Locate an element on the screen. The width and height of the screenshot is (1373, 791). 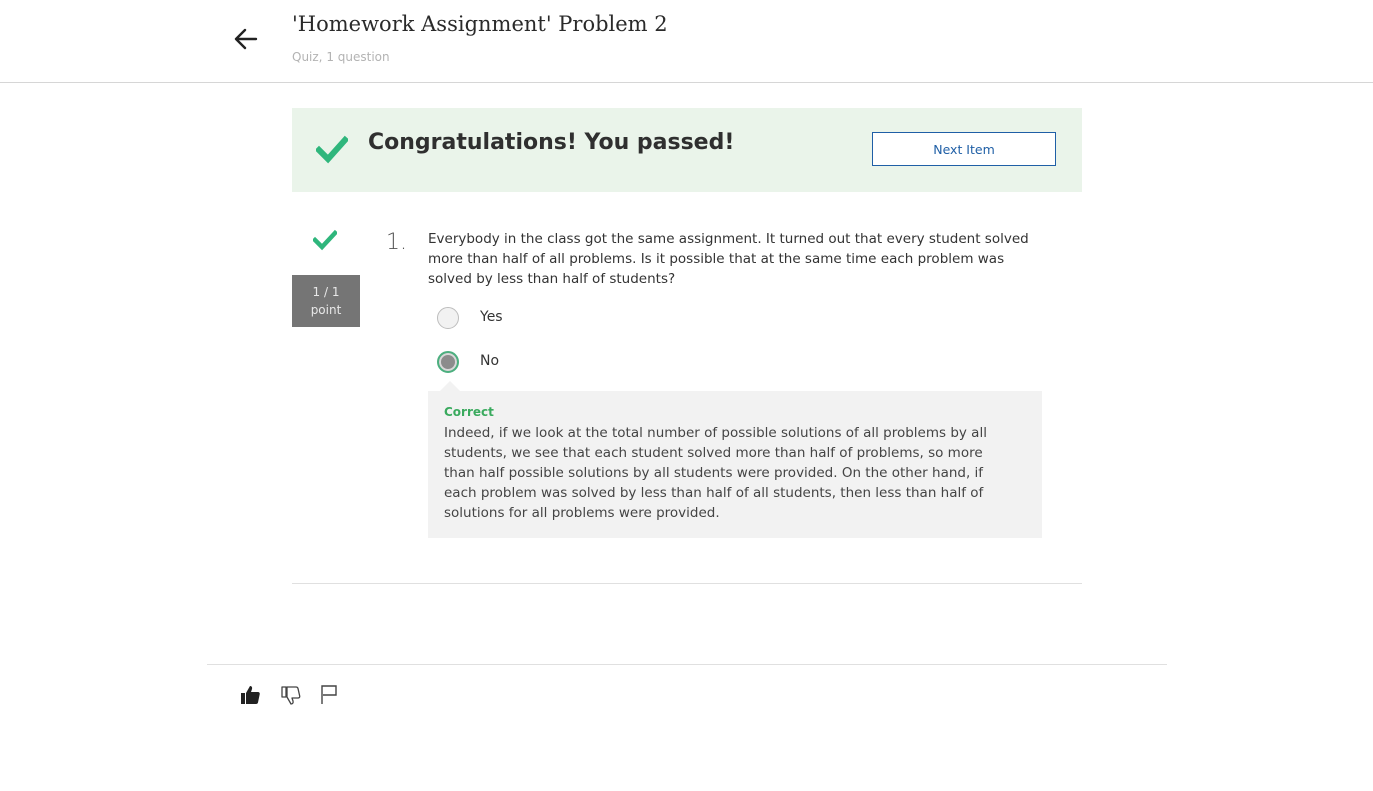
flag-icon is located at coordinates (329, 694).